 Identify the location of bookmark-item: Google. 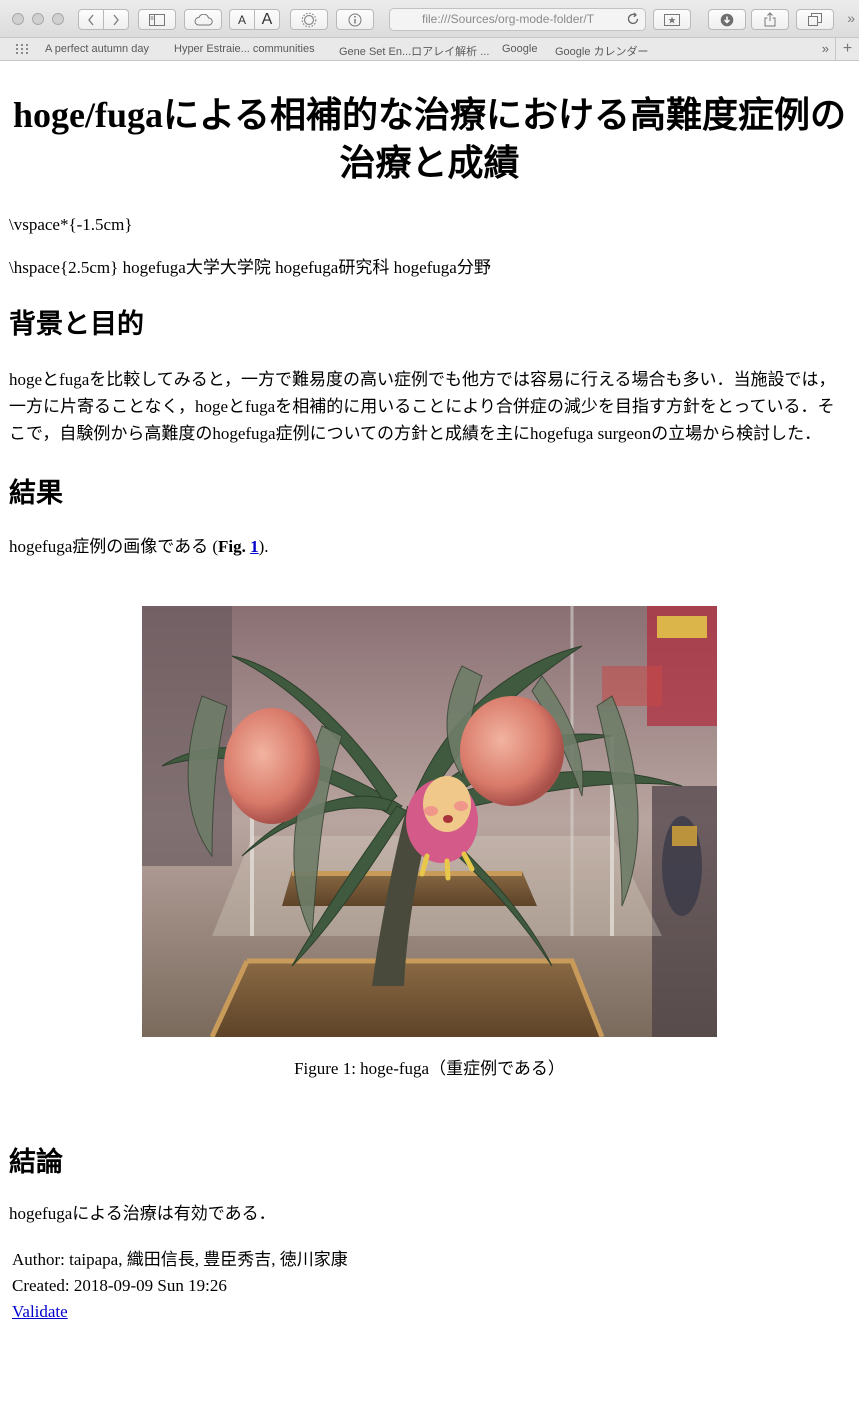
(519, 49).